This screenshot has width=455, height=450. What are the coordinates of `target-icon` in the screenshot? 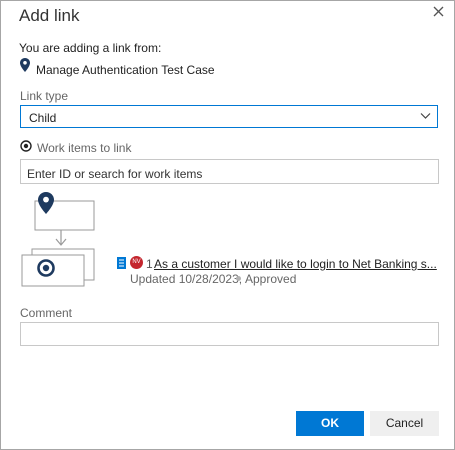 It's located at (26, 146).